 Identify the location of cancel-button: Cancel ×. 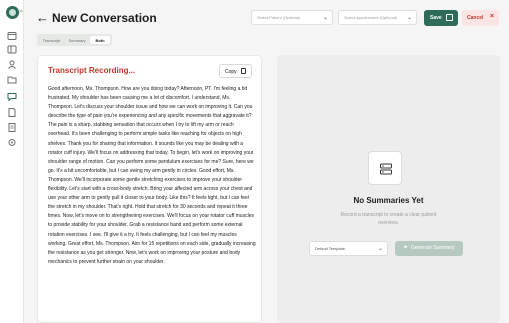
(480, 18).